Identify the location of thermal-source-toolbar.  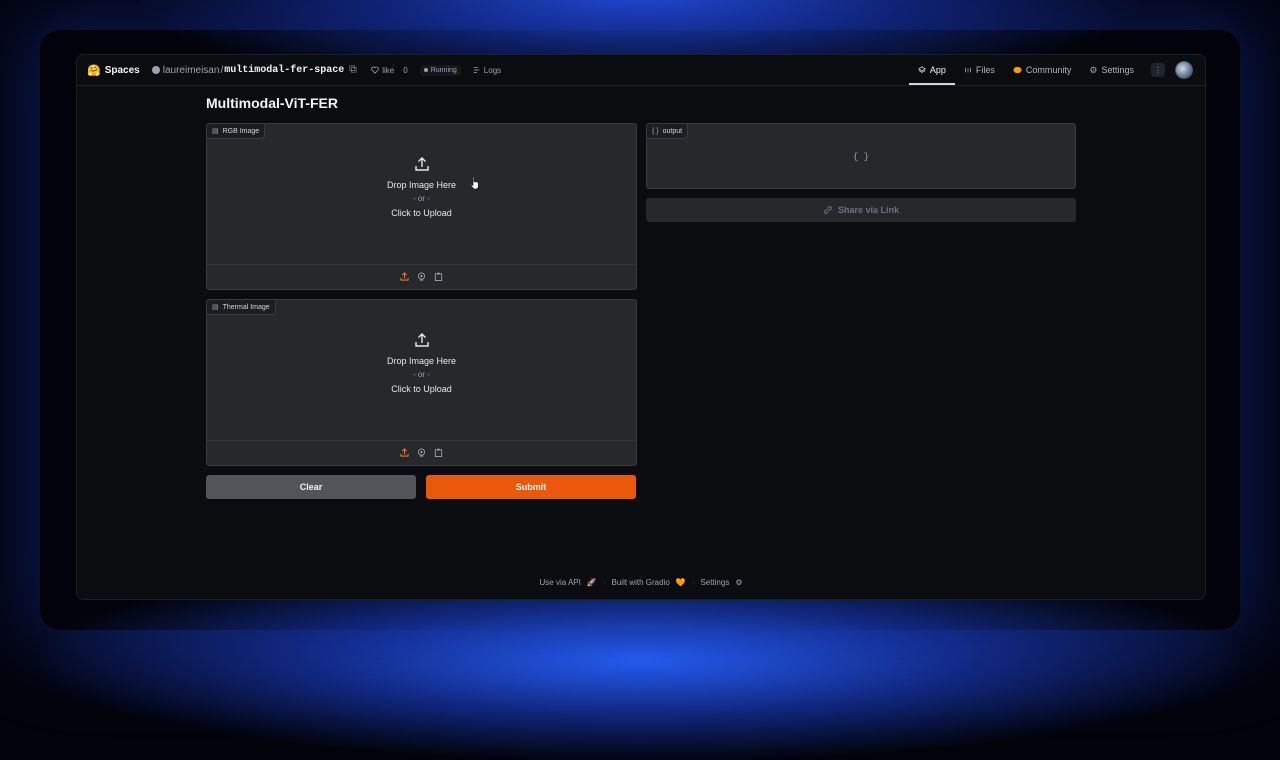
(421, 452).